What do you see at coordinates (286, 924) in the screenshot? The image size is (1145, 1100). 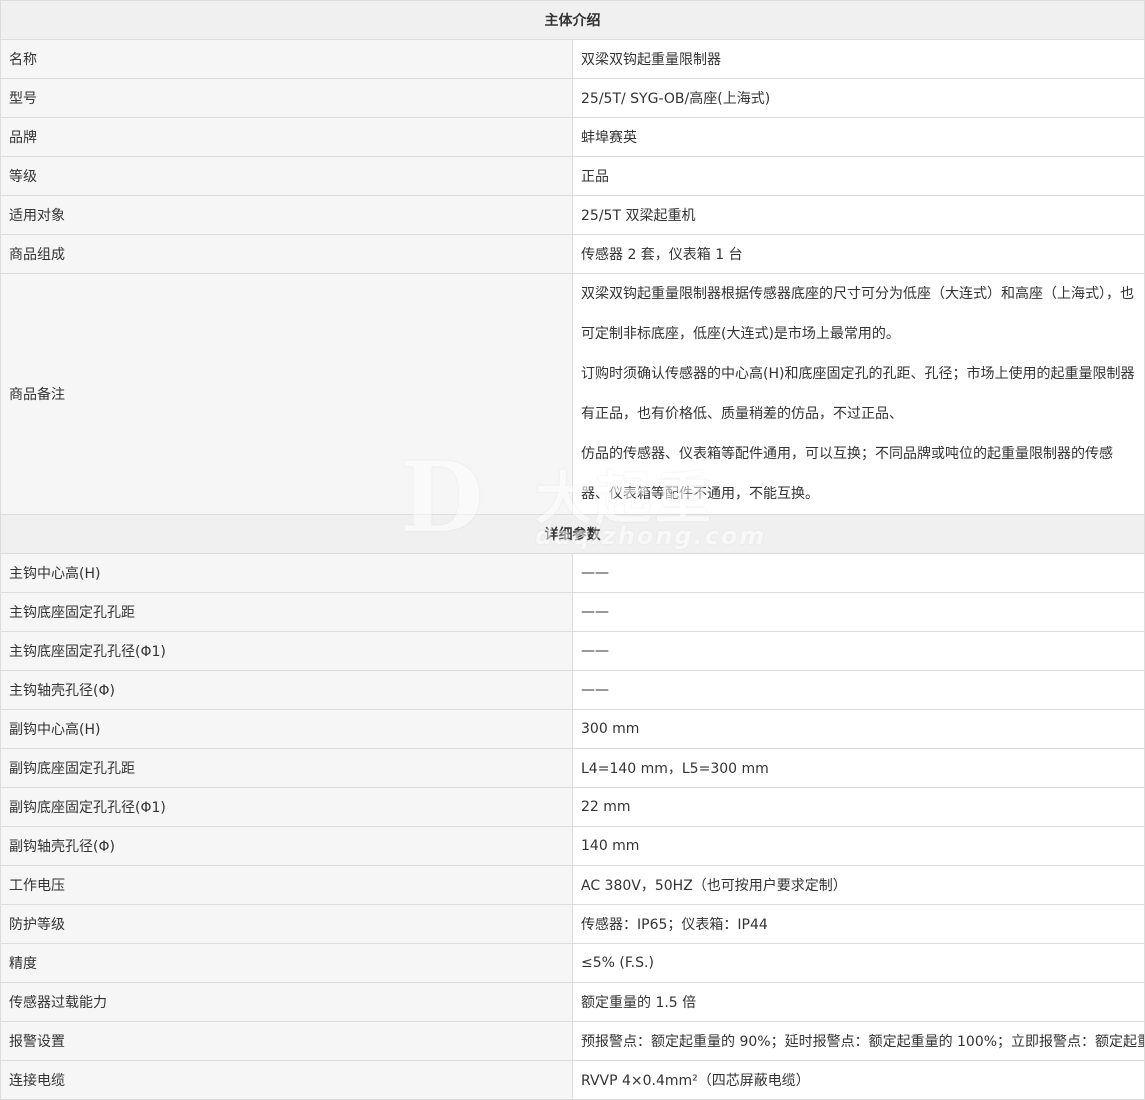 I see `row-label: 防护等级` at bounding box center [286, 924].